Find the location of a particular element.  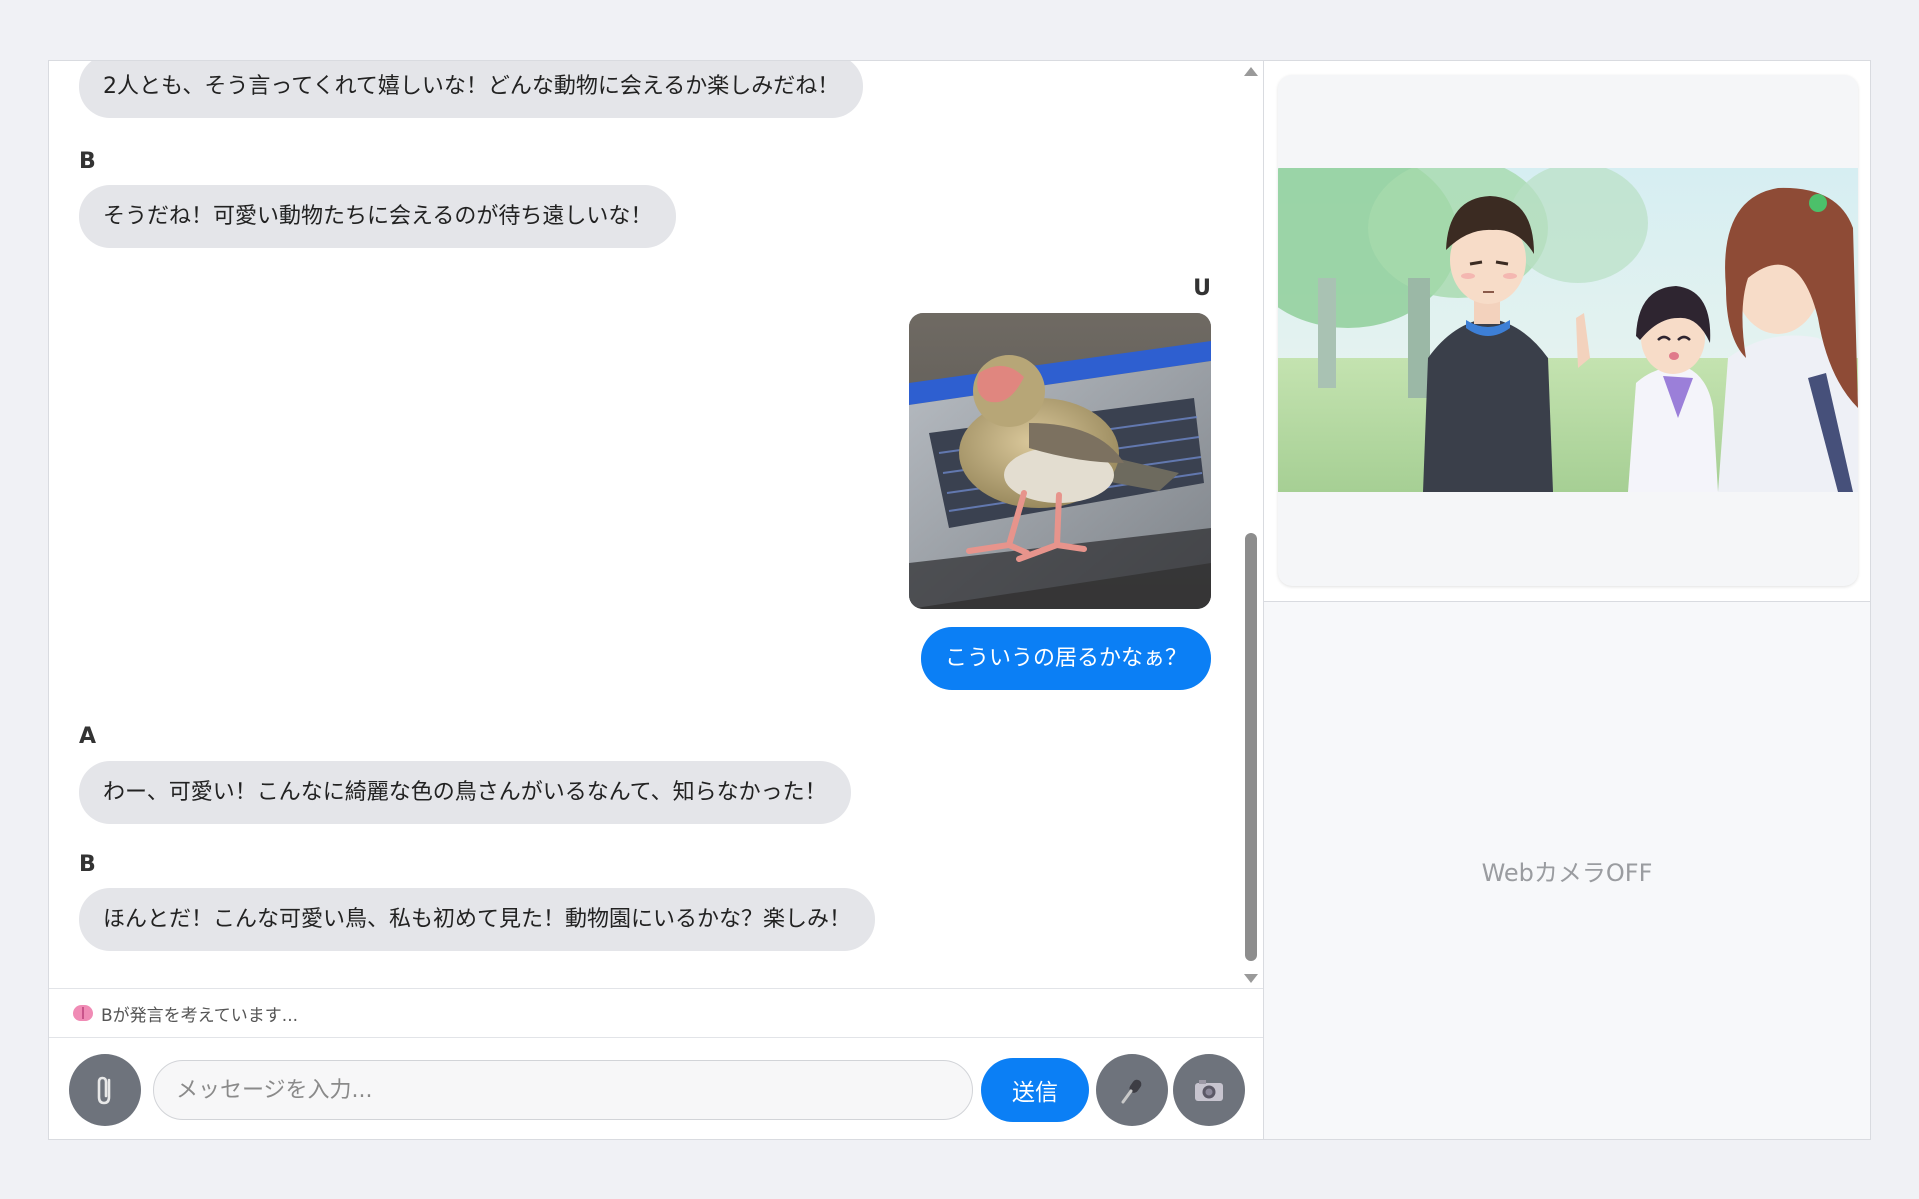

bird-on-laptop-image is located at coordinates (1060, 461).